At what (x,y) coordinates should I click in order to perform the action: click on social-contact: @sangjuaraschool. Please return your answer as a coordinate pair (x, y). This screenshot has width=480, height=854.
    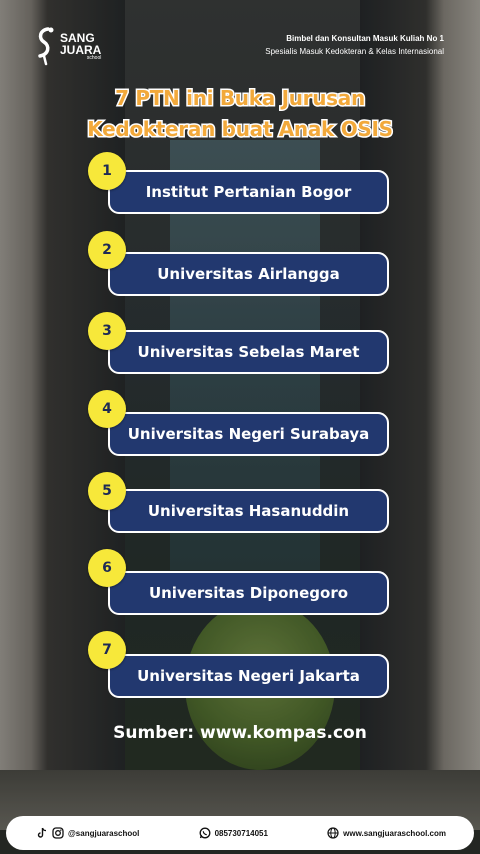
    Looking at the image, I should click on (87, 833).